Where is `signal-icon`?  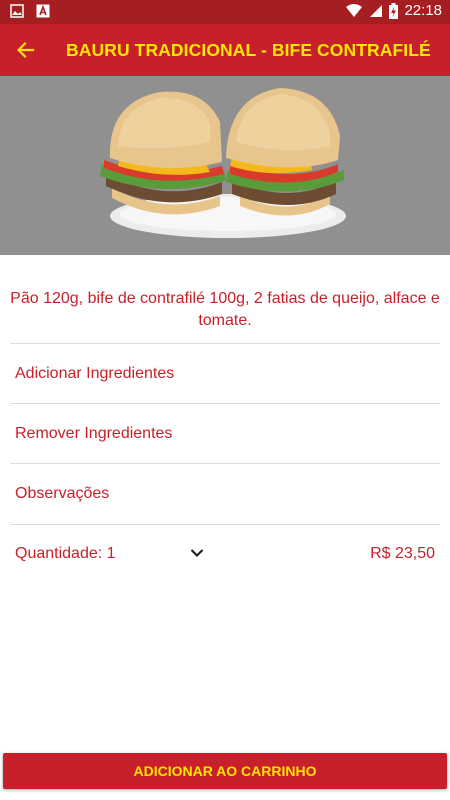
signal-icon is located at coordinates (376, 10).